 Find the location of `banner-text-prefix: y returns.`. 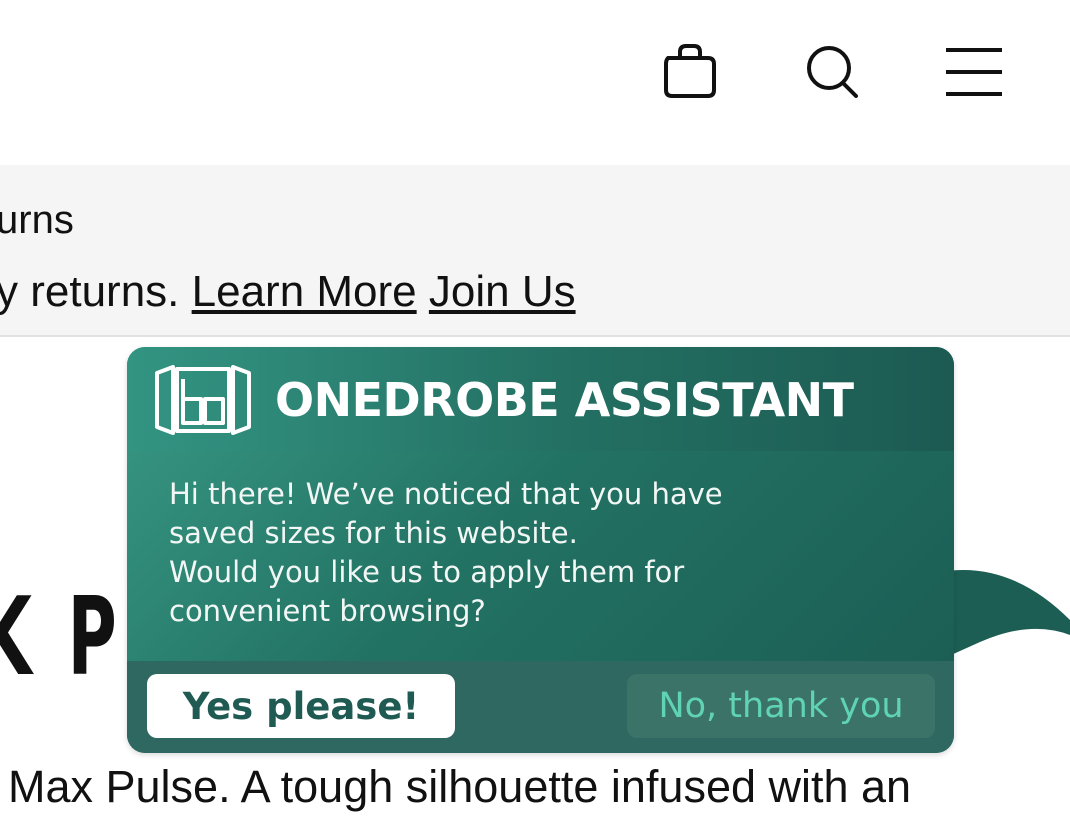

banner-text-prefix: y returns. is located at coordinates (96, 291).